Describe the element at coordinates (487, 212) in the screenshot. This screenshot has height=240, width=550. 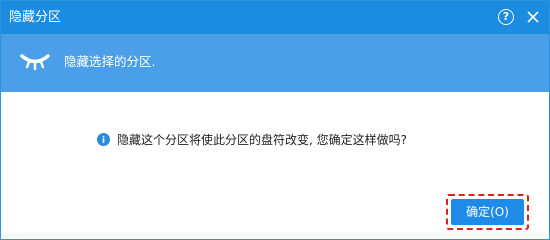
I see `ok-button: 确定(O)` at that location.